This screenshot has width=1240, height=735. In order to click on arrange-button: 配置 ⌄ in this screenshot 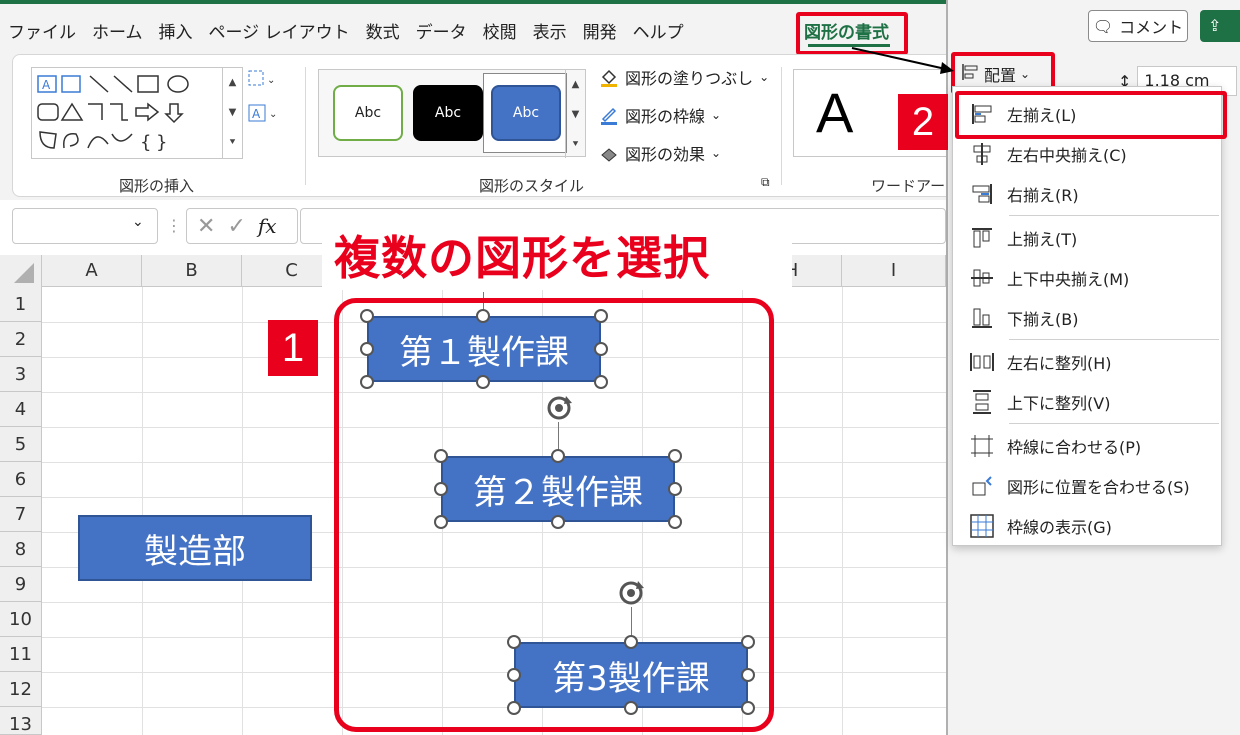, I will do `click(995, 74)`.